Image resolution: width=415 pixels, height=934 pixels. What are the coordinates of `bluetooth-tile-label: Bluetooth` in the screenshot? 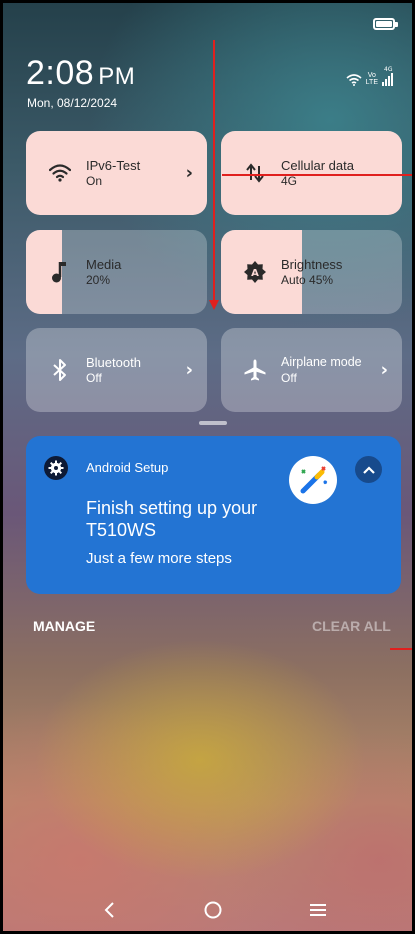 It's located at (113, 362).